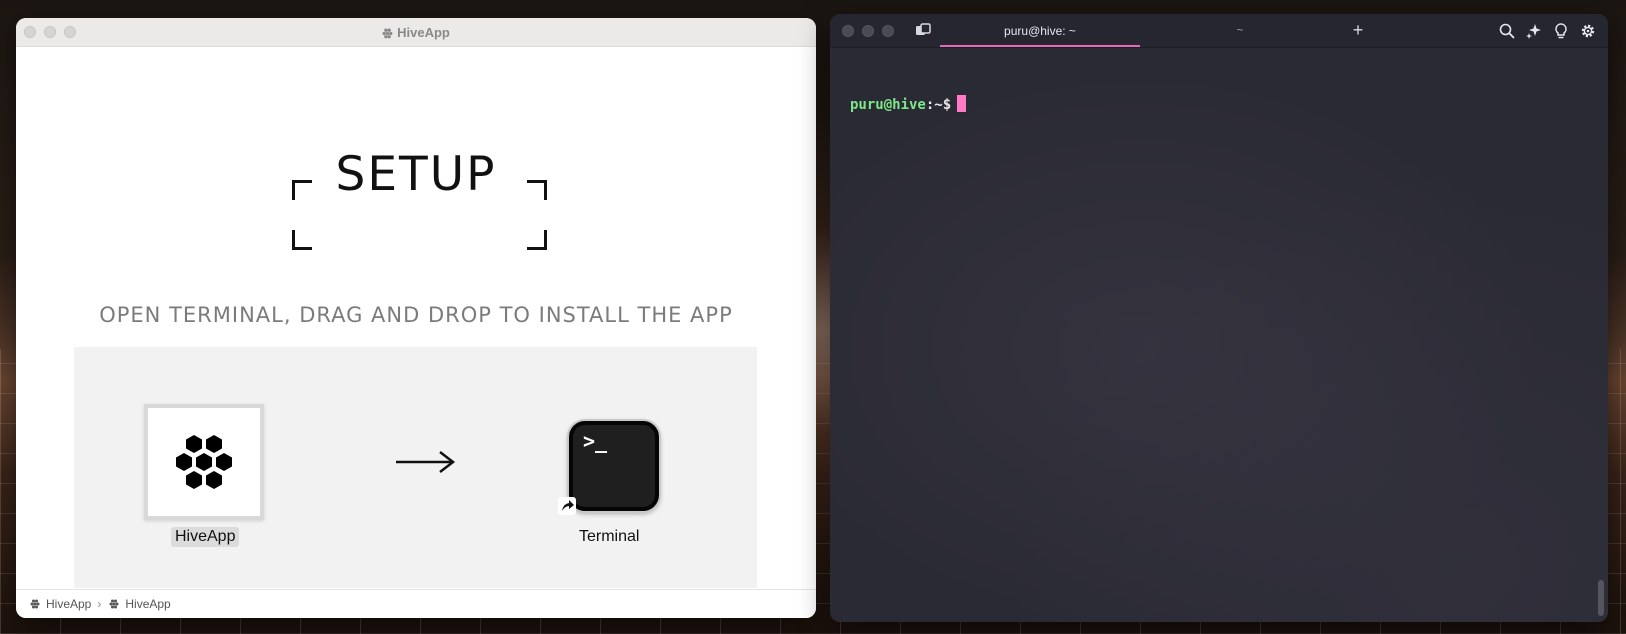 This screenshot has height=634, width=1626. I want to click on tabs-overview-icon, so click(923, 30).